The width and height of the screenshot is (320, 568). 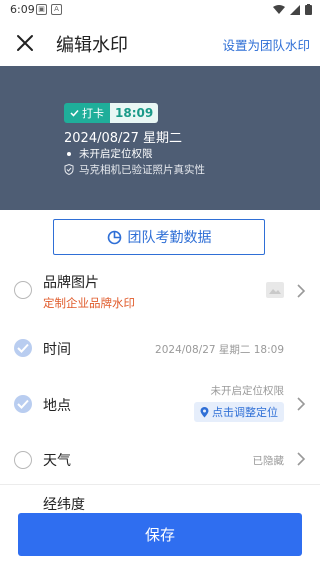 What do you see at coordinates (57, 350) in the screenshot?
I see `row-label: 时间` at bounding box center [57, 350].